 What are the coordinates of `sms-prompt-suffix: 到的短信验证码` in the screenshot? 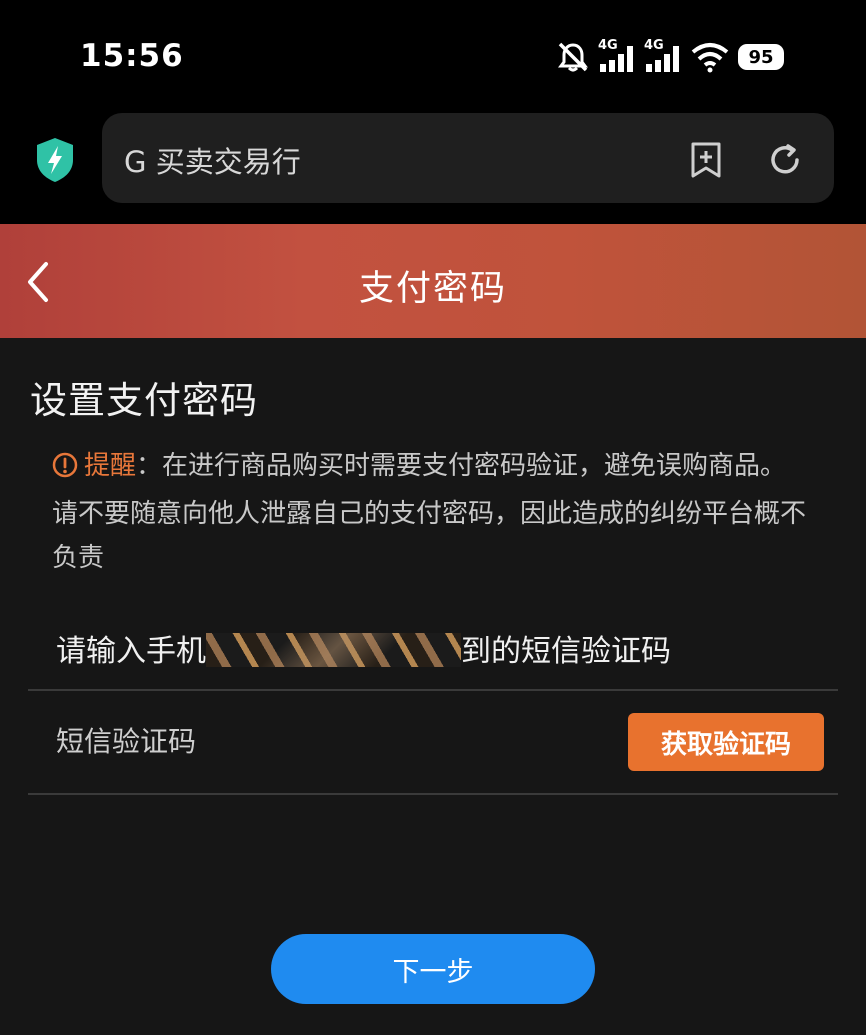 It's located at (566, 651).